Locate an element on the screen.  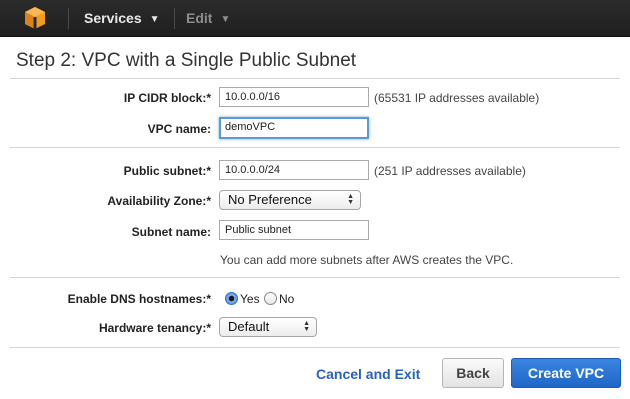
dns-yes-radio is located at coordinates (231, 298).